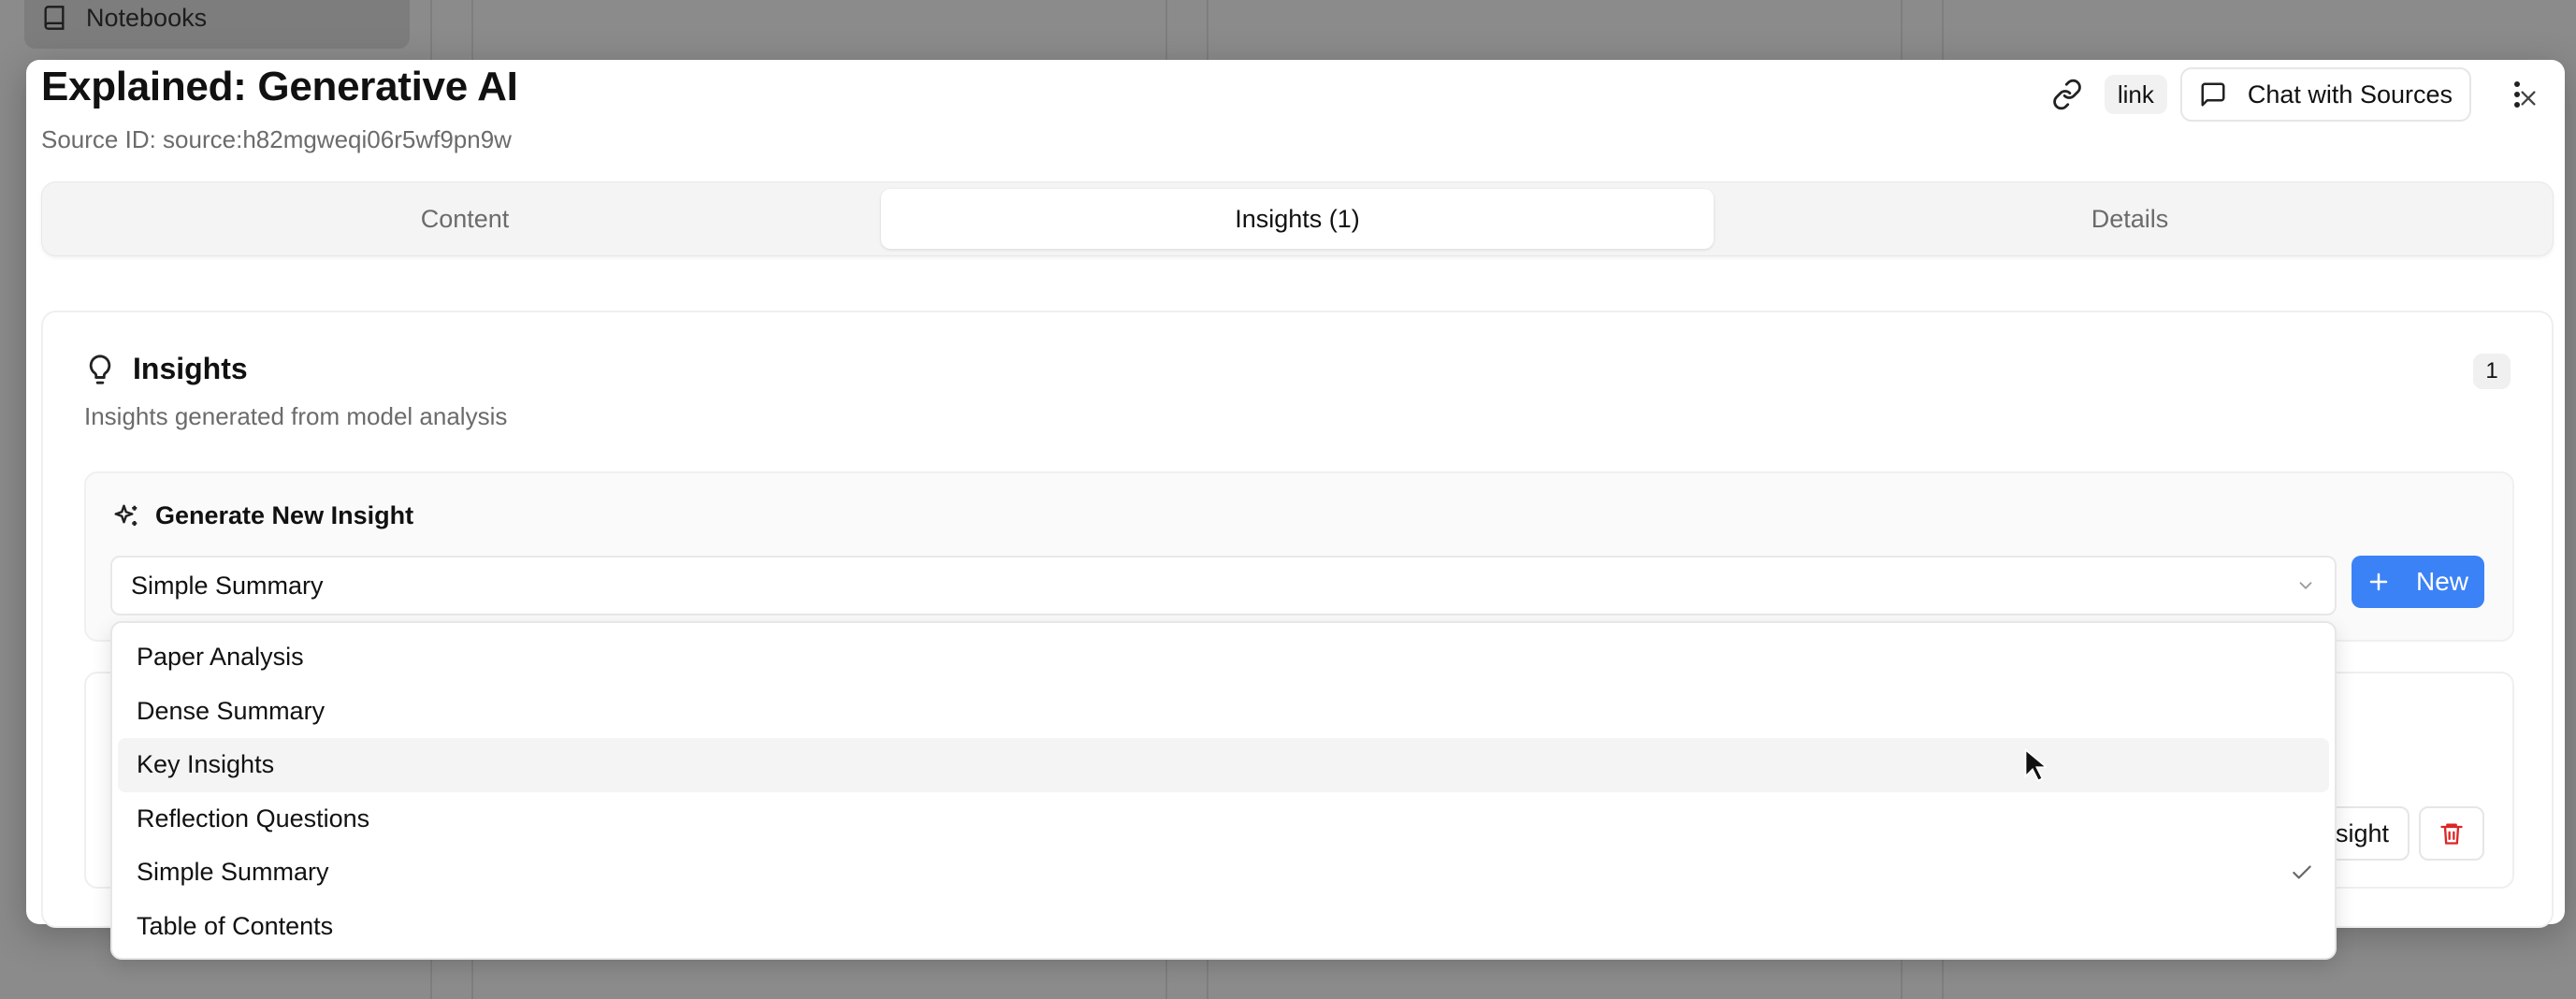  What do you see at coordinates (233, 872) in the screenshot?
I see `option-label: Simple Summary` at bounding box center [233, 872].